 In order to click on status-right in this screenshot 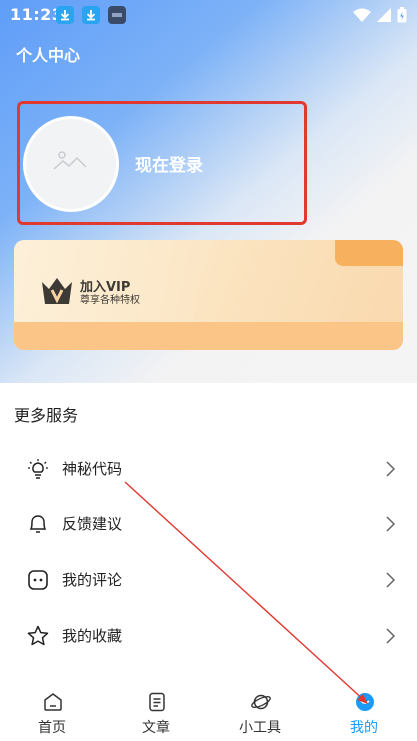, I will do `click(380, 15)`.